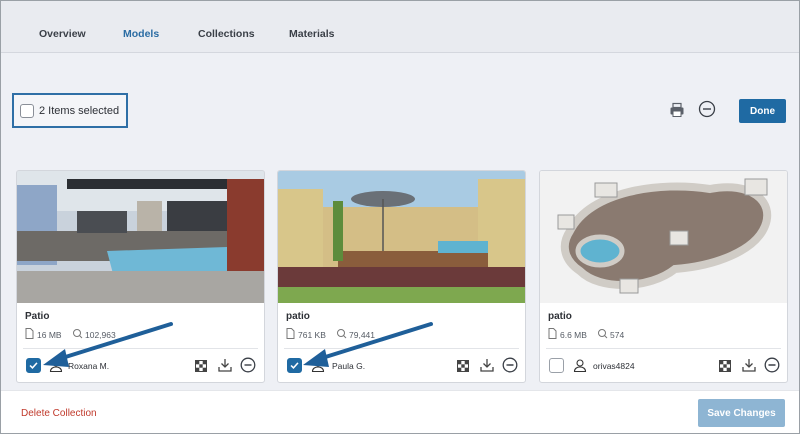 The image size is (800, 434). I want to click on done-button: Done, so click(762, 111).